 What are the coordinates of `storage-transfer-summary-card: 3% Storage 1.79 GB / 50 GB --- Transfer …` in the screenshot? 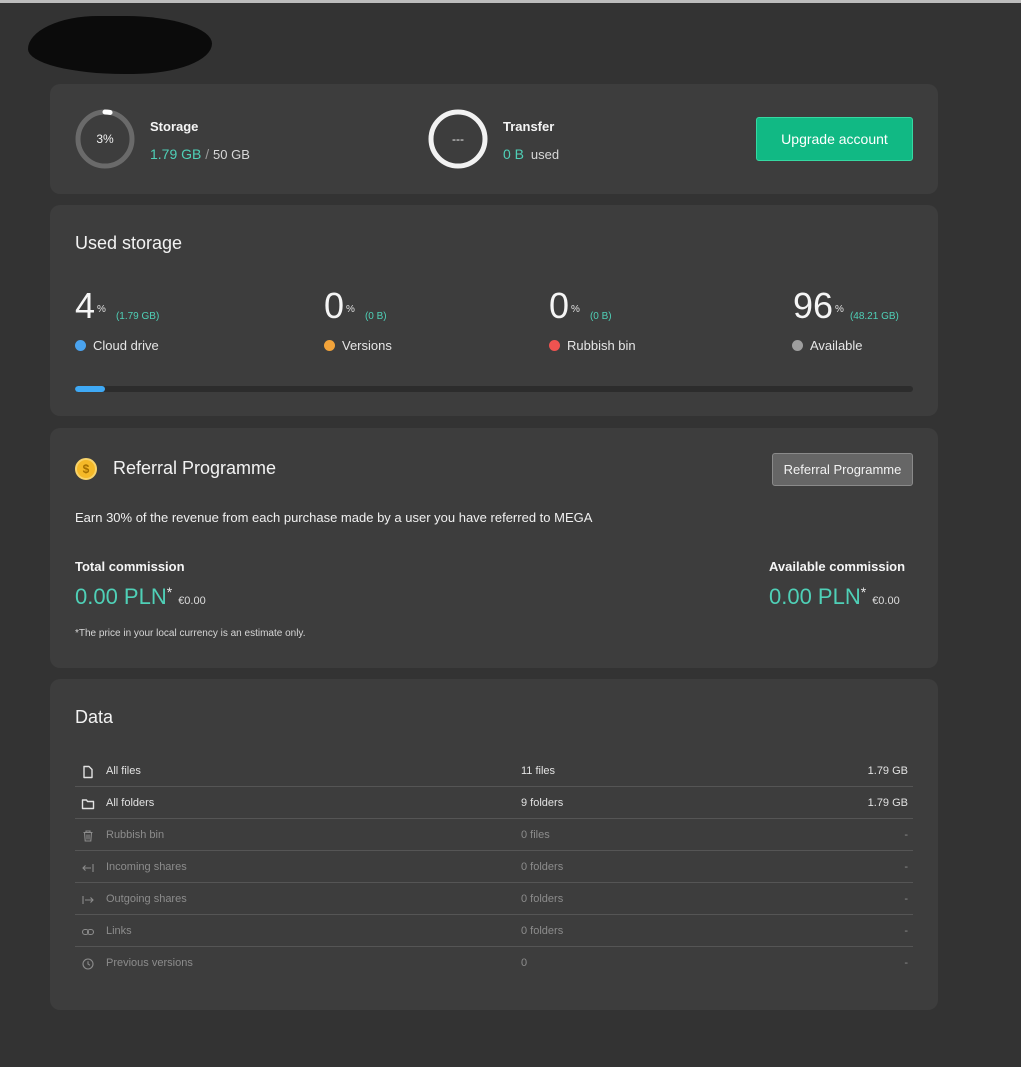 It's located at (494, 139).